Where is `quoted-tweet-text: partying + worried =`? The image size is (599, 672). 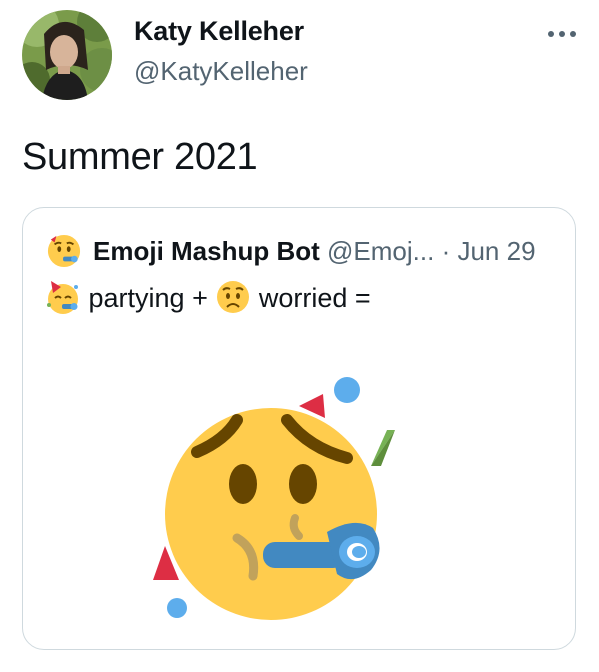
quoted-tweet-text: partying + worried = is located at coordinates (208, 298).